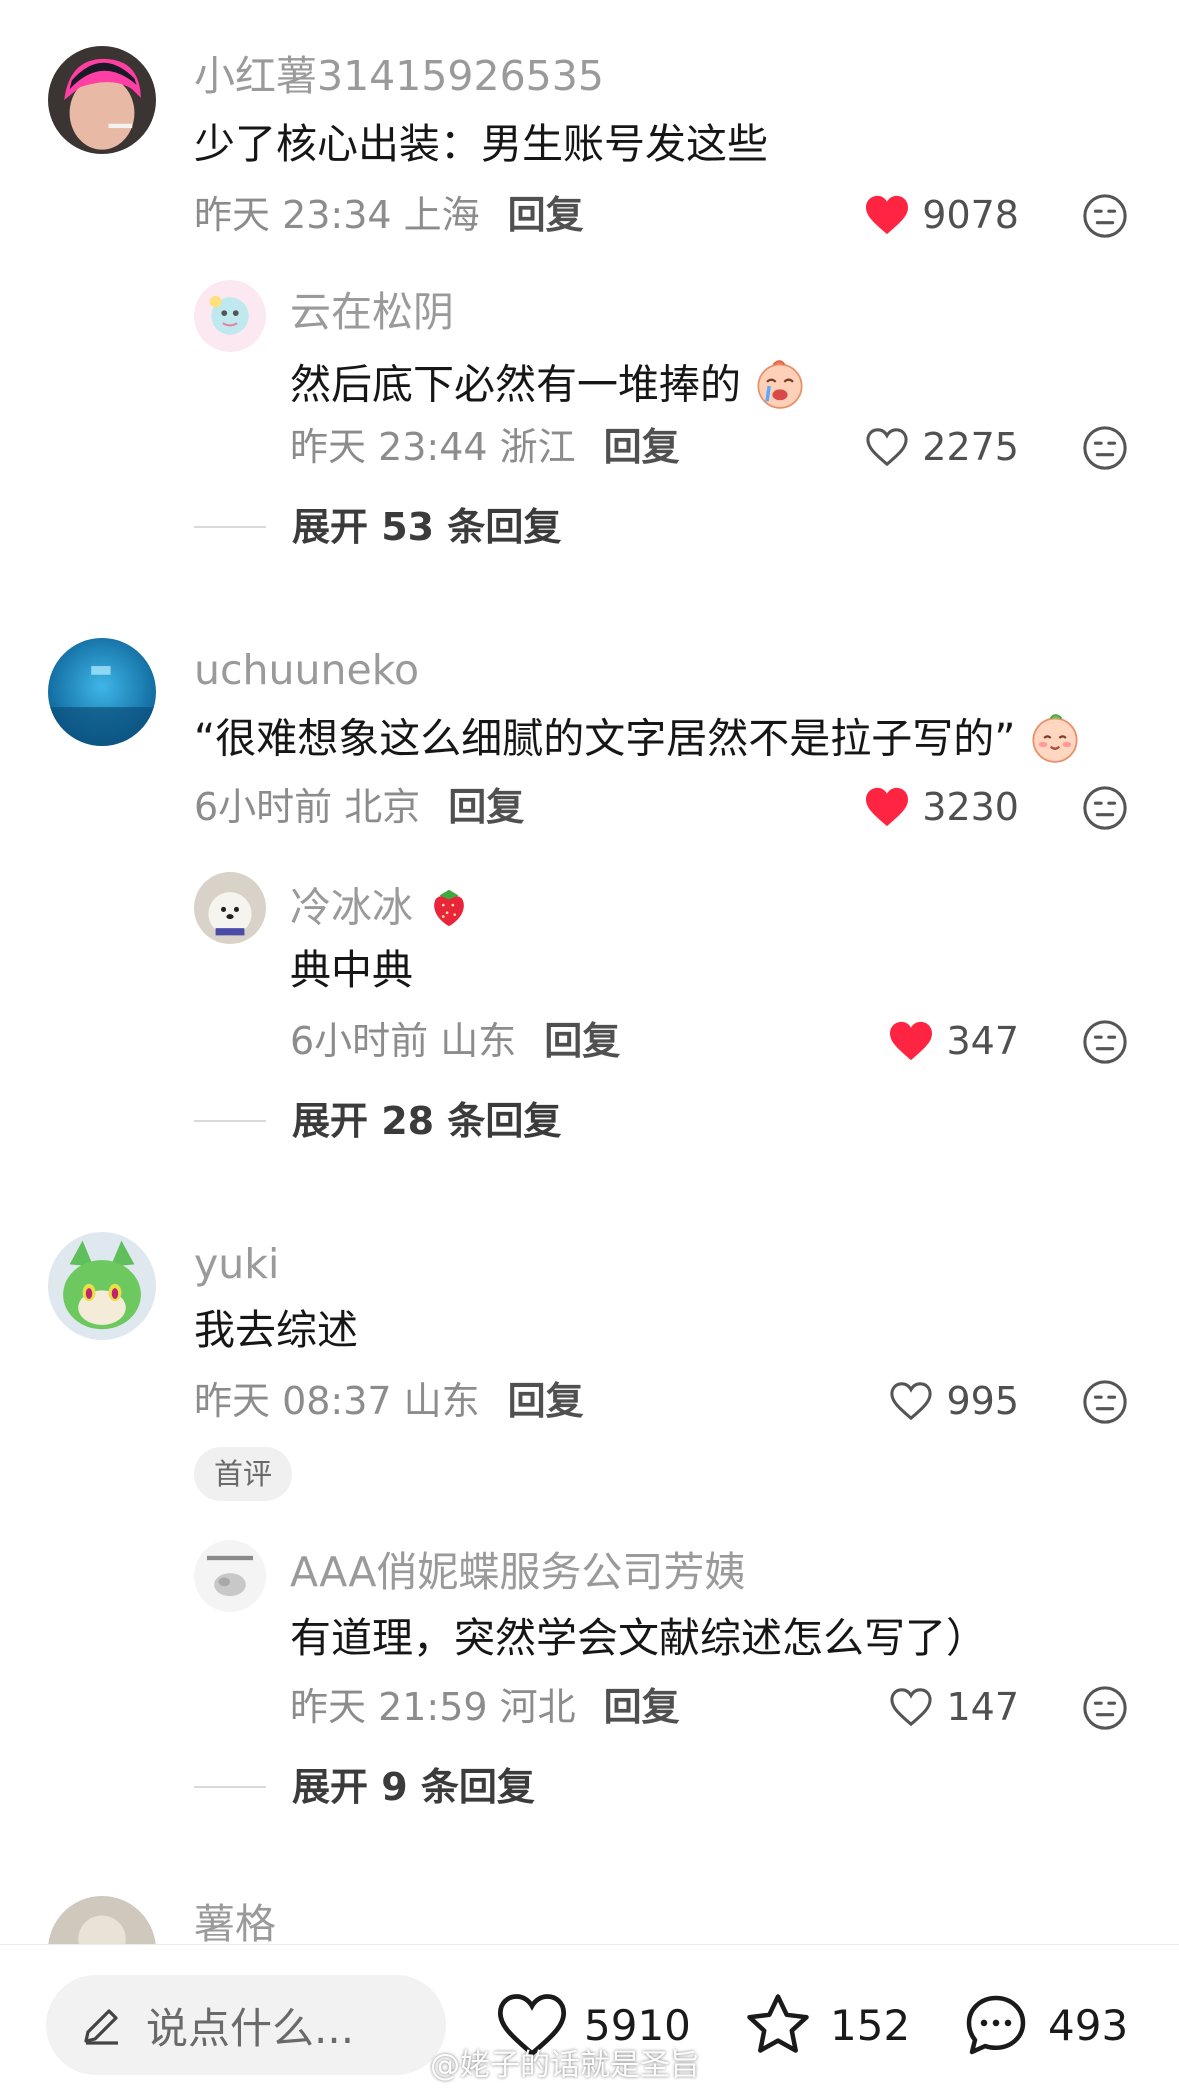 This screenshot has width=1179, height=2095. What do you see at coordinates (970, 447) in the screenshot?
I see `like-count: 2275` at bounding box center [970, 447].